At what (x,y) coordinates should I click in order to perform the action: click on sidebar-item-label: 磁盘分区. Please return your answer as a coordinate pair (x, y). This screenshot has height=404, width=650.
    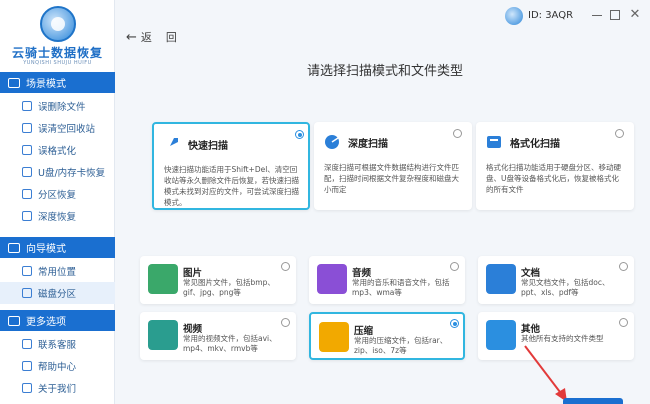
    Looking at the image, I should click on (57, 294).